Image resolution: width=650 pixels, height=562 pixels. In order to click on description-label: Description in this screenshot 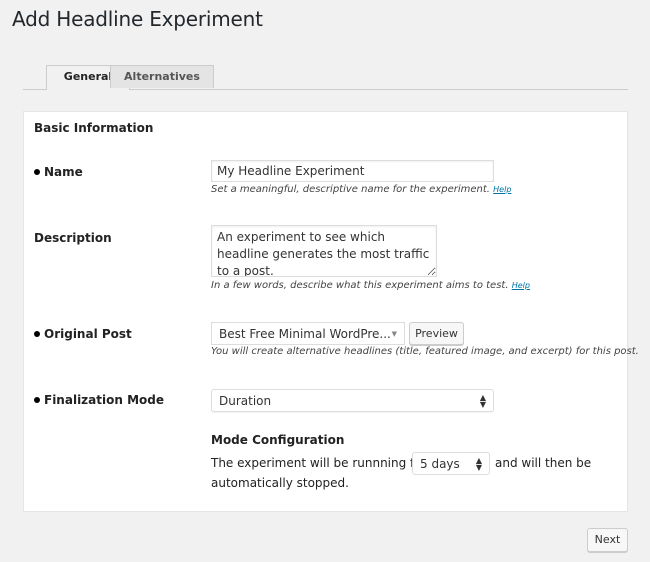, I will do `click(73, 238)`.